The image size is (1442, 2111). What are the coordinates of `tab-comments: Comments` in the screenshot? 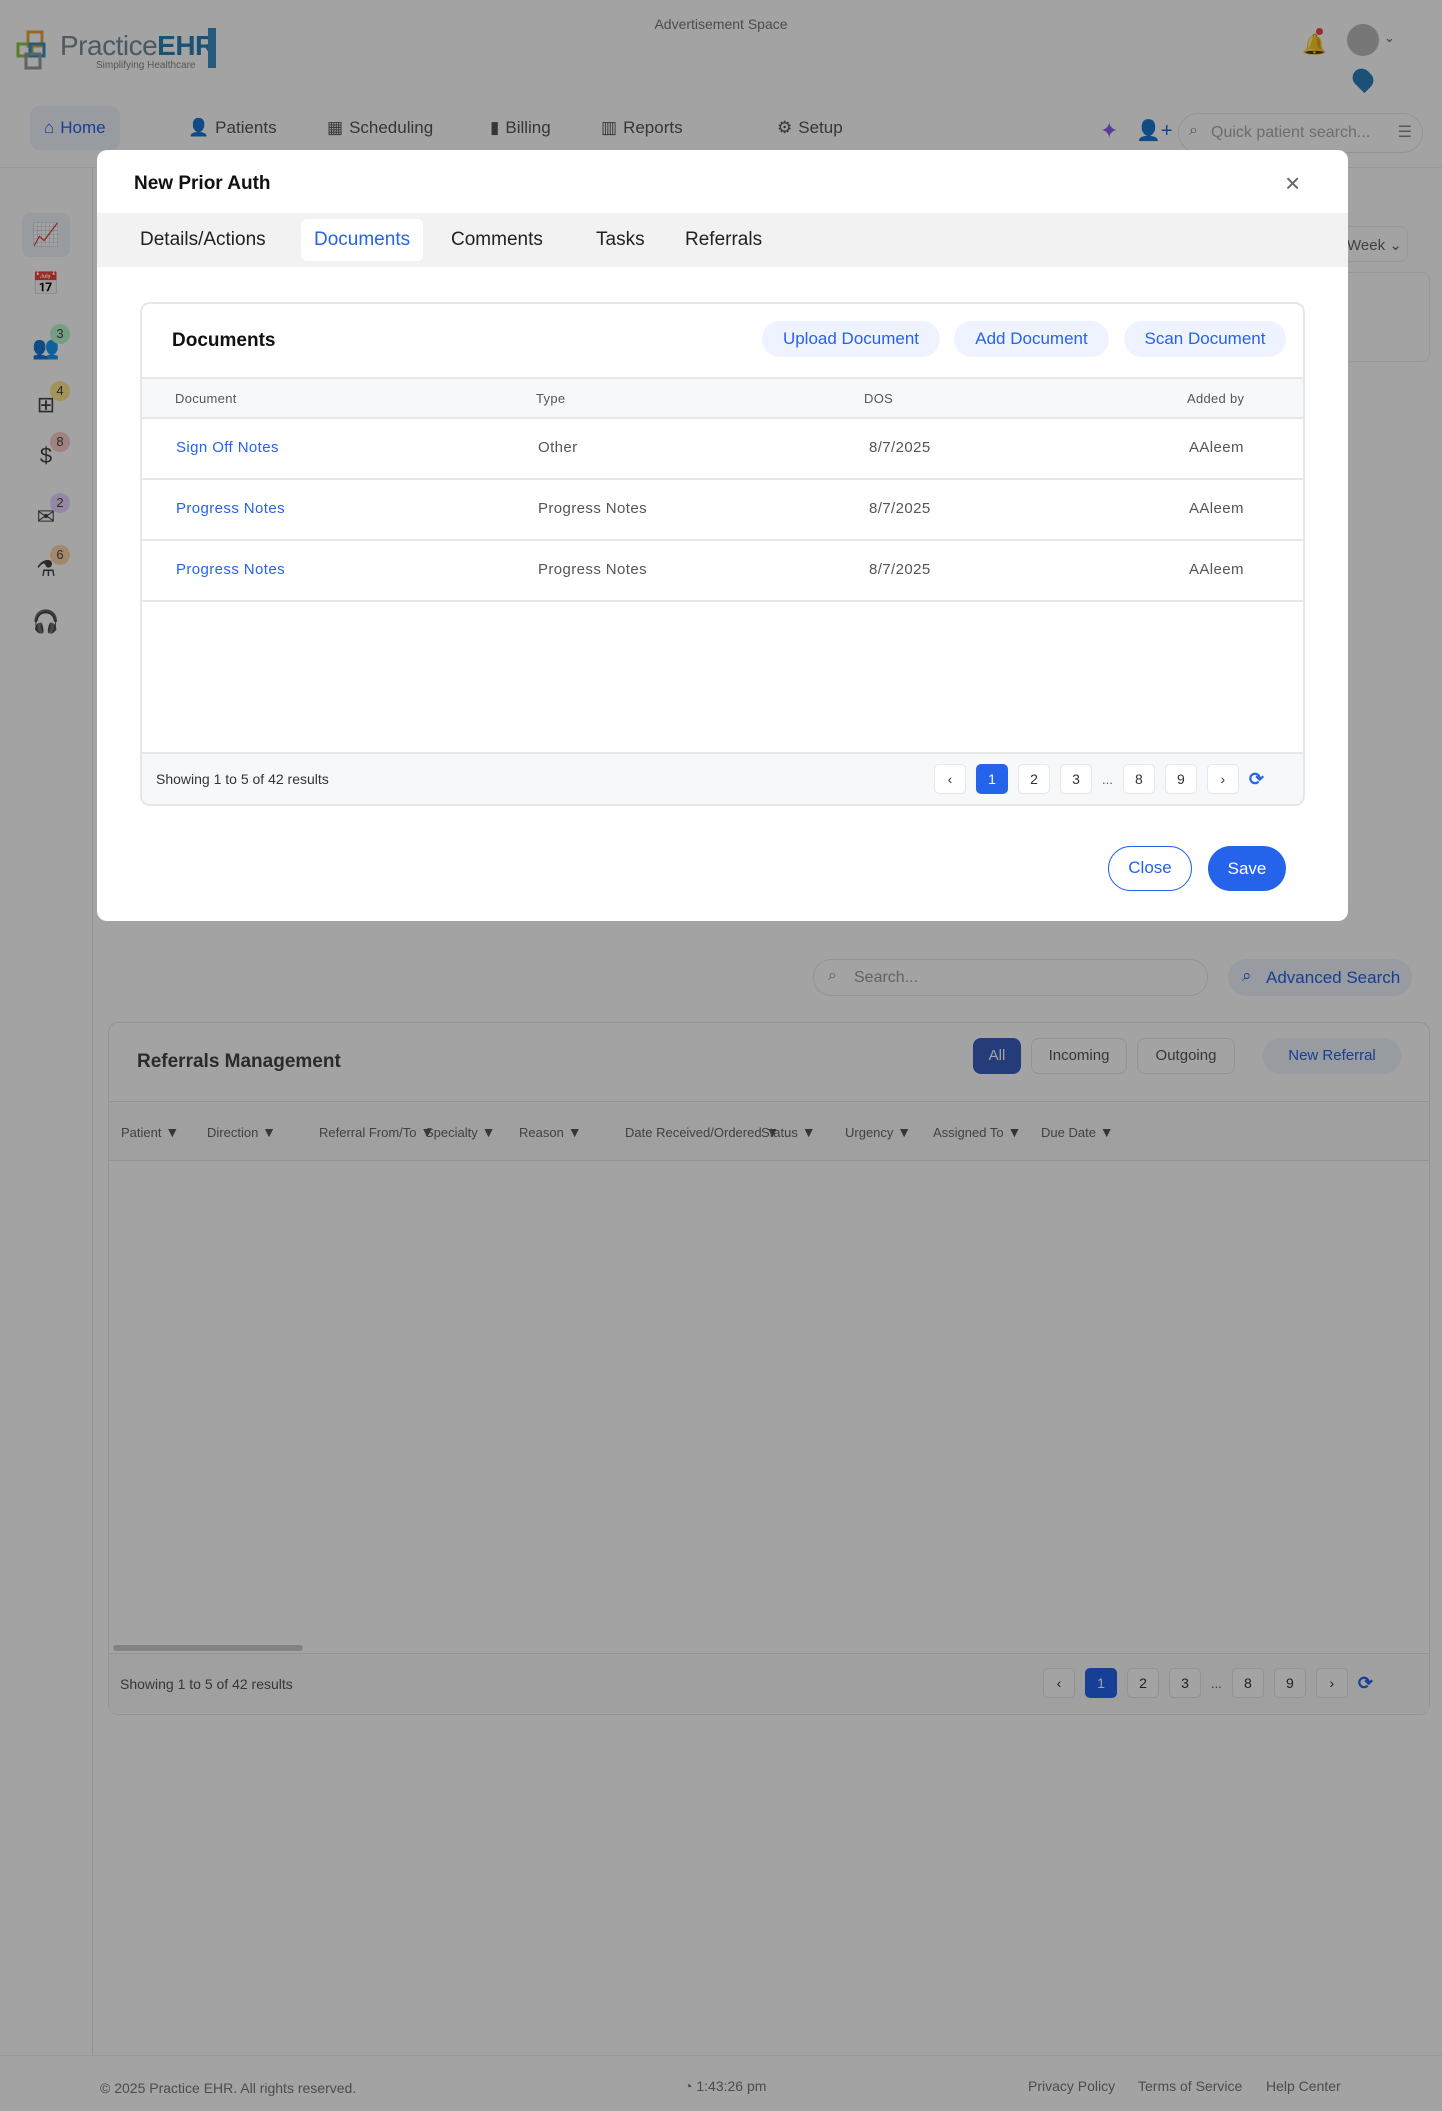 It's located at (497, 240).